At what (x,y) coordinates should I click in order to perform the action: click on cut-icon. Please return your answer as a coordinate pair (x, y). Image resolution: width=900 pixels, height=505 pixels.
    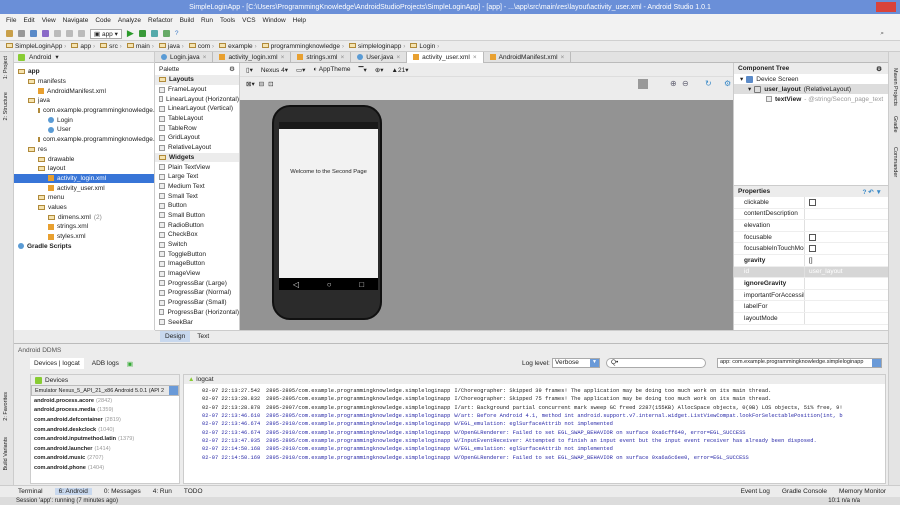
    Looking at the image, I should click on (57, 33).